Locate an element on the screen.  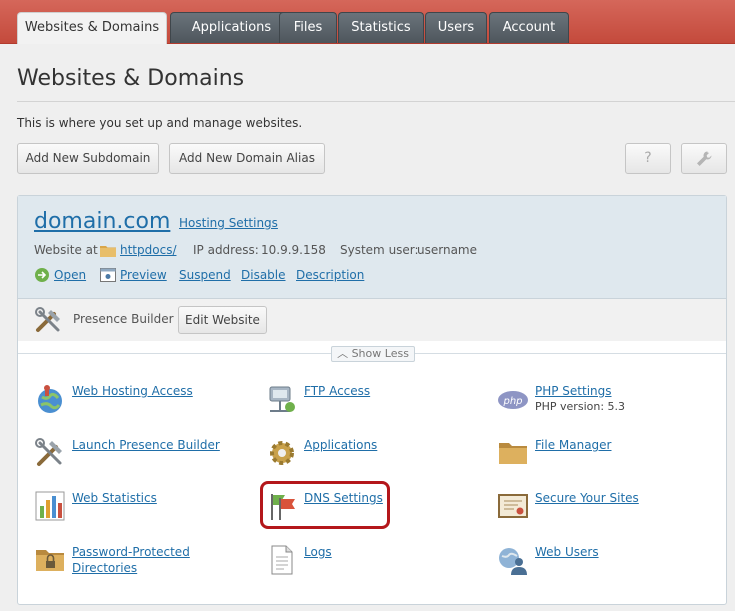
ip-address: 10.9.9.158 is located at coordinates (293, 250).